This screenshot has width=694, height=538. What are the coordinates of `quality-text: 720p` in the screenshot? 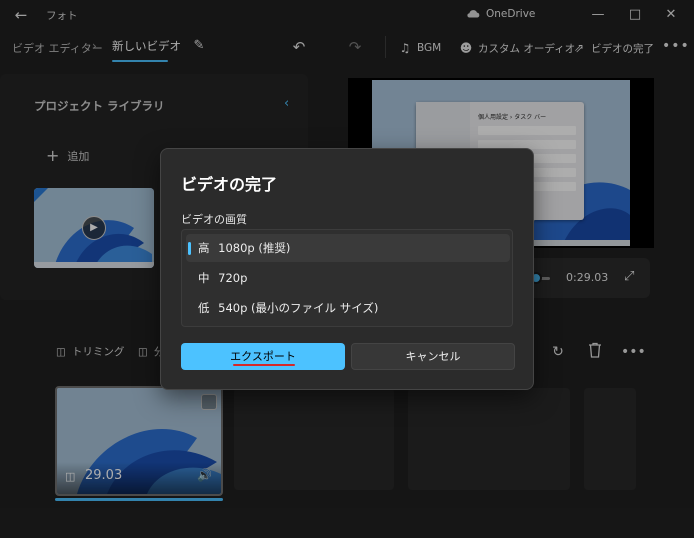 It's located at (233, 278).